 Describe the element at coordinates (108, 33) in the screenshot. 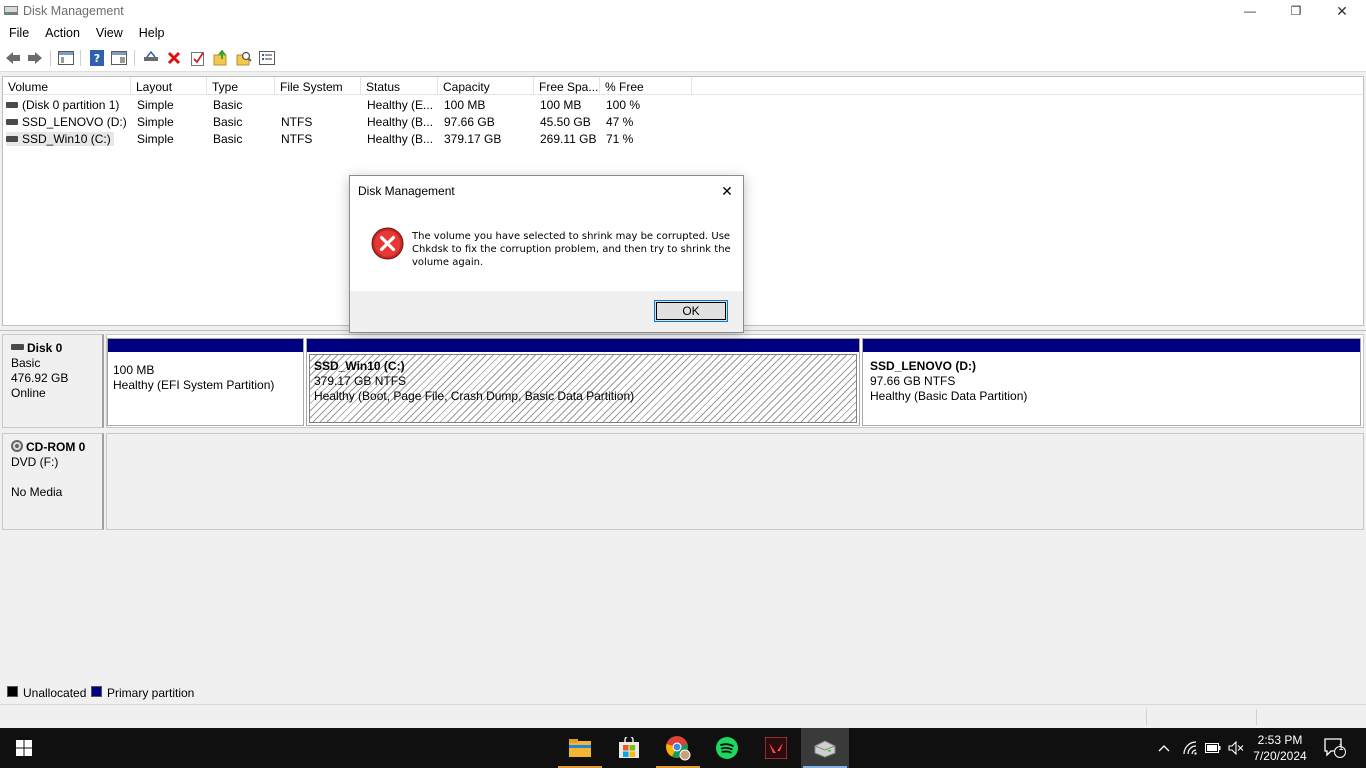

I see `menu-view: View` at that location.